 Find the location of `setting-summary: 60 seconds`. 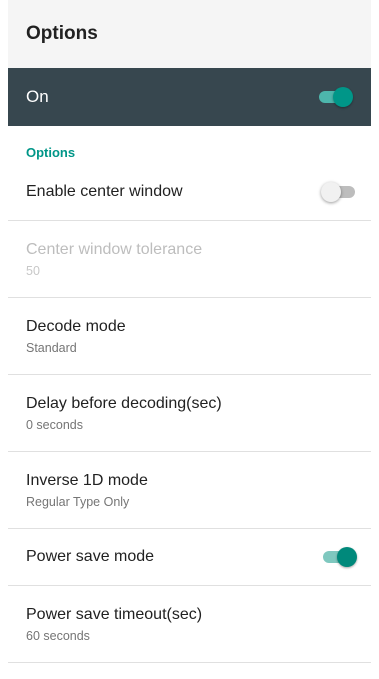

setting-summary: 60 seconds is located at coordinates (58, 635).